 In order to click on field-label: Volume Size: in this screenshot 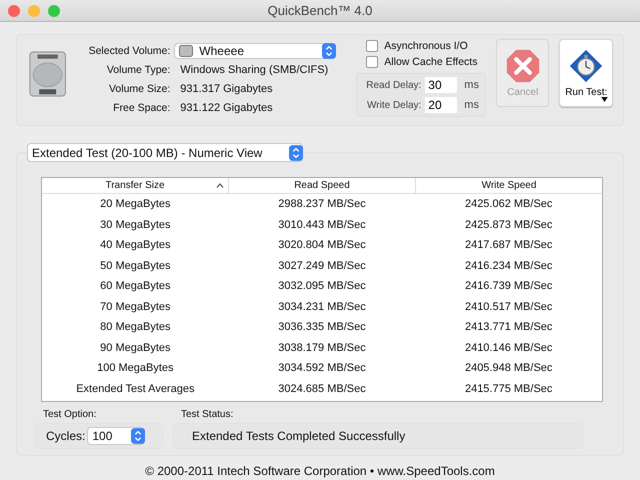, I will do `click(139, 88)`.